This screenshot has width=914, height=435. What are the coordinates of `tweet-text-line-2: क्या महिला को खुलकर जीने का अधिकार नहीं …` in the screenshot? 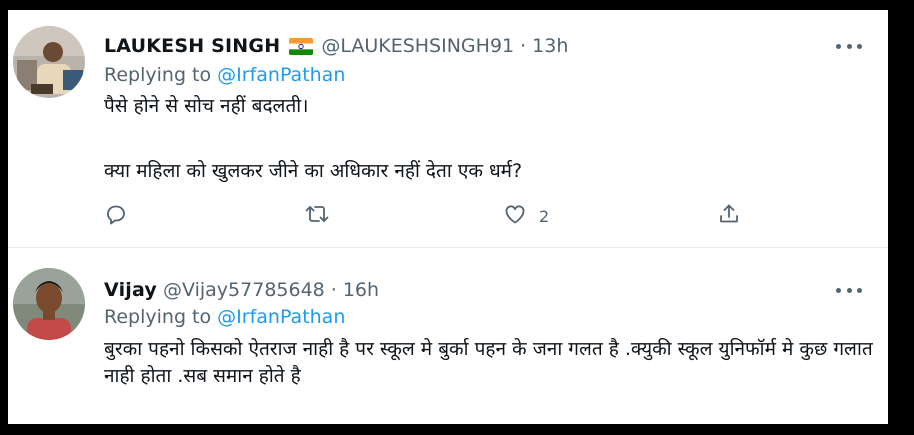 It's located at (313, 171).